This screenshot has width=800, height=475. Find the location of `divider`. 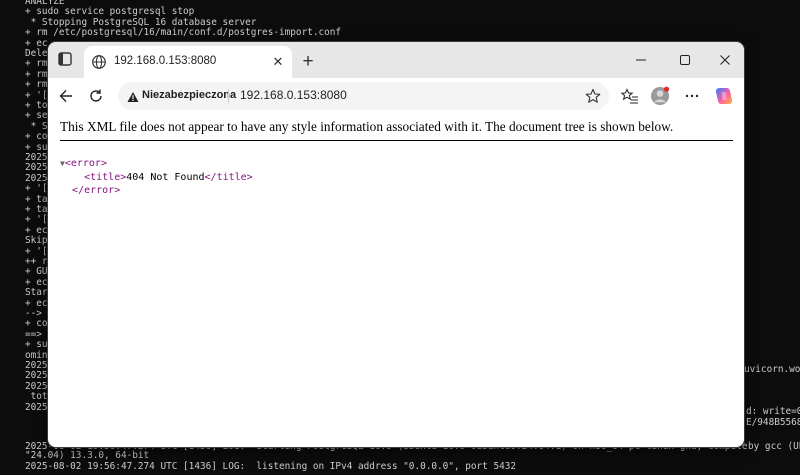

divider is located at coordinates (228, 96).